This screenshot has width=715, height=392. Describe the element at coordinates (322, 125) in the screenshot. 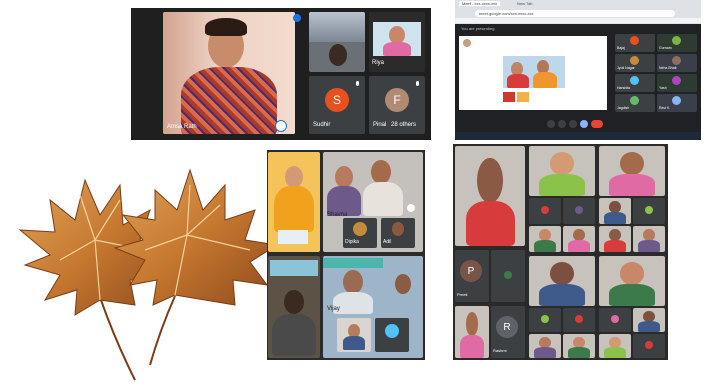

I see `participant-name: Sudhir` at that location.